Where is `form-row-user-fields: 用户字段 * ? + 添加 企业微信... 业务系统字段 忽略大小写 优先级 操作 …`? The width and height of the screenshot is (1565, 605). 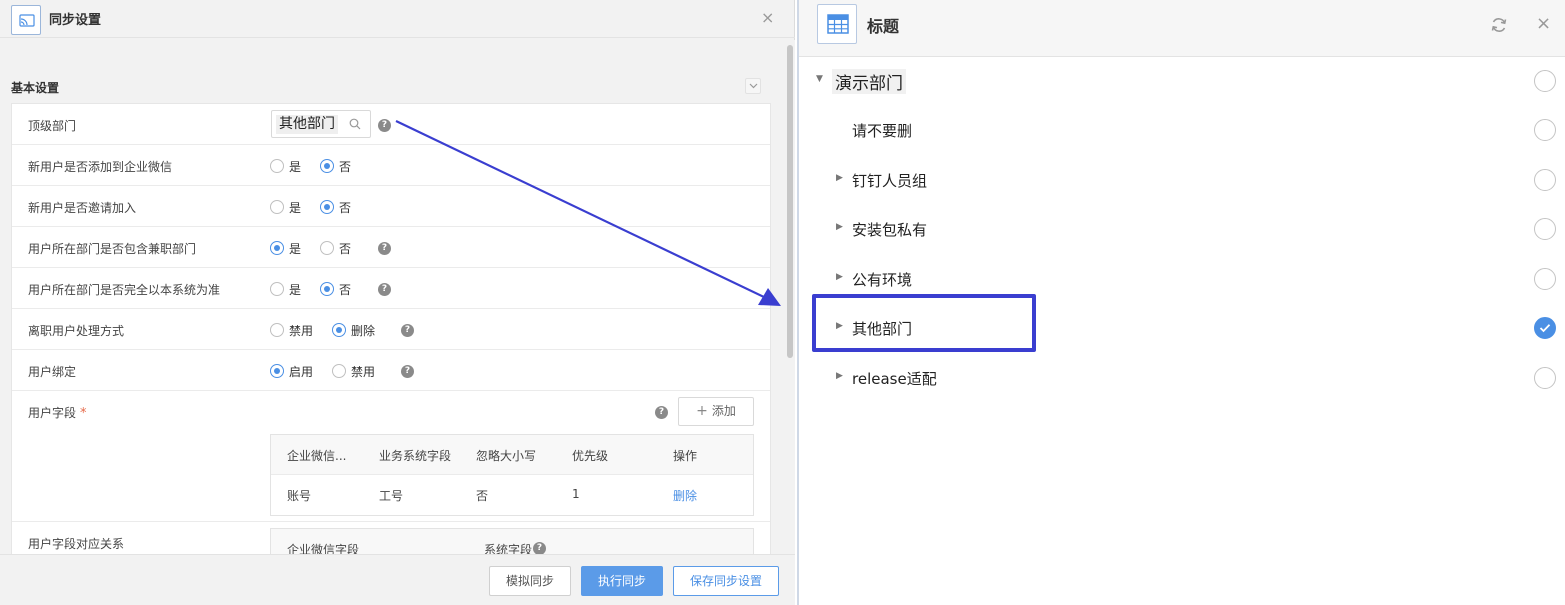
form-row-user-fields: 用户字段 * ? + 添加 企业微信... 业务系统字段 忽略大小写 优先级 操作 … is located at coordinates (391, 456).